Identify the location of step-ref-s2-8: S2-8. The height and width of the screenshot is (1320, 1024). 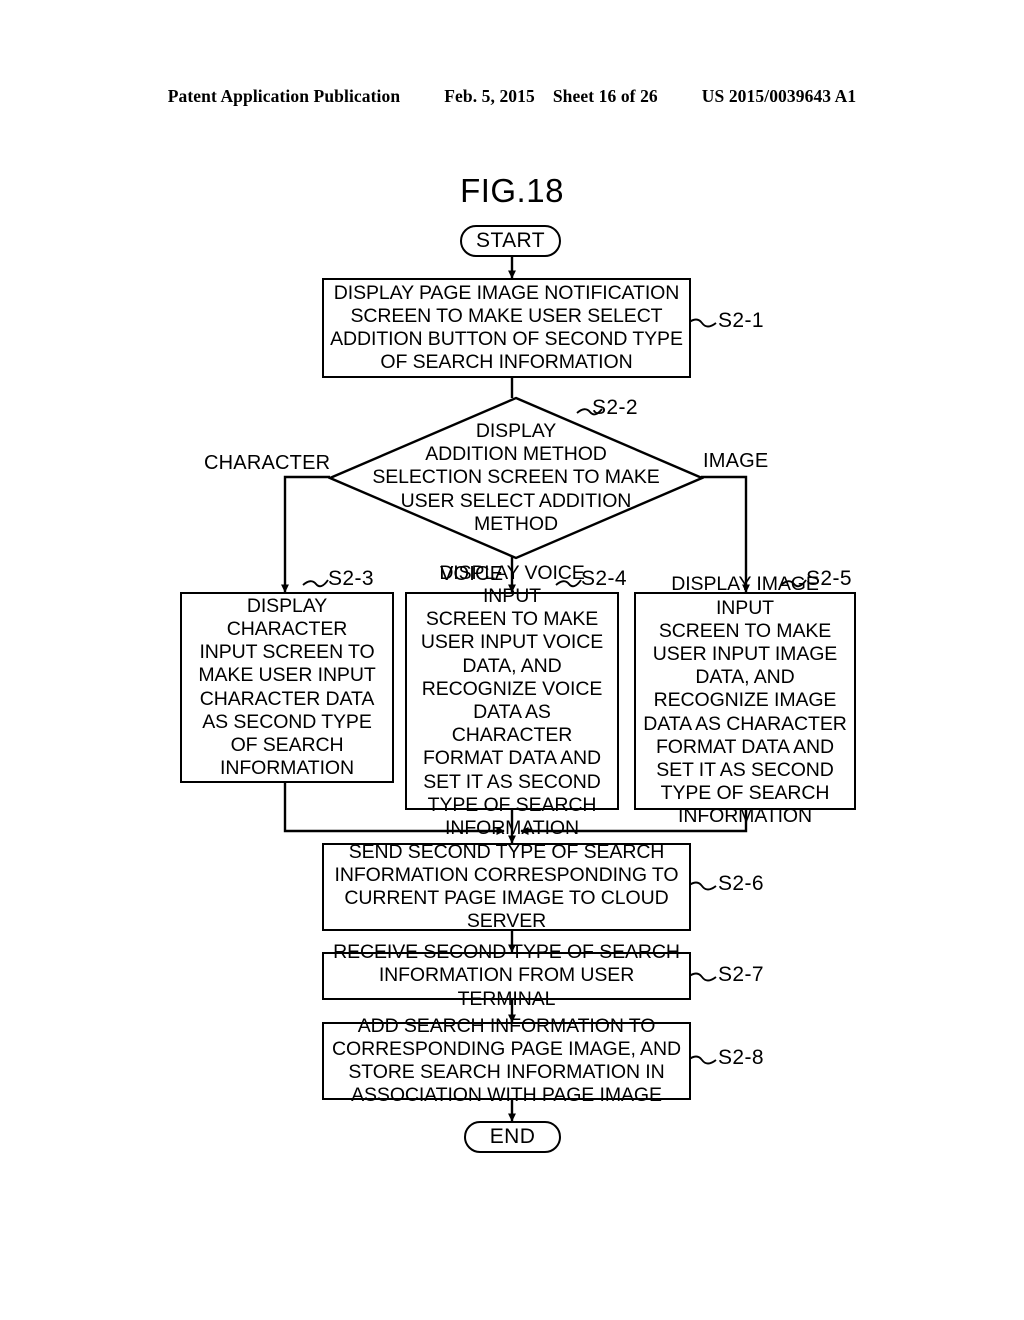
(741, 1057).